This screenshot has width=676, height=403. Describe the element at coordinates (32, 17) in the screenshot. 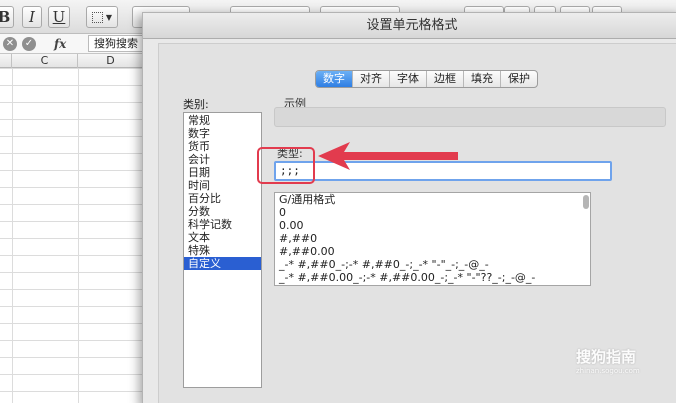

I see `italic-button: I` at that location.